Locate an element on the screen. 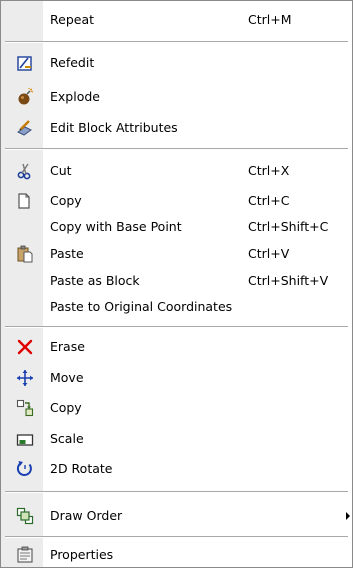 This screenshot has width=353, height=568. menu-item-refedit: Refedit is located at coordinates (176, 63).